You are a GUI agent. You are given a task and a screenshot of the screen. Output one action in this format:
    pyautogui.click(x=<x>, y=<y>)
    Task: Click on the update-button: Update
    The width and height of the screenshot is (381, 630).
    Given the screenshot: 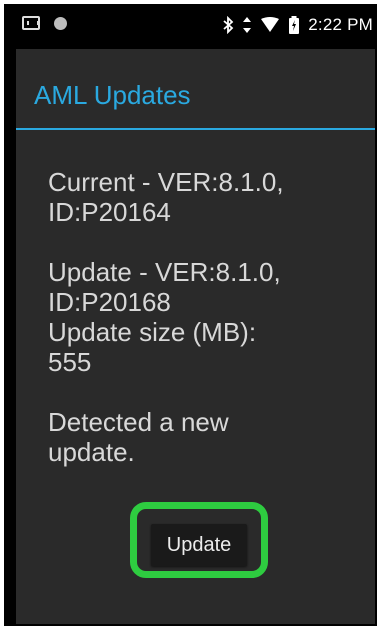 What is the action you would take?
    pyautogui.click(x=199, y=545)
    